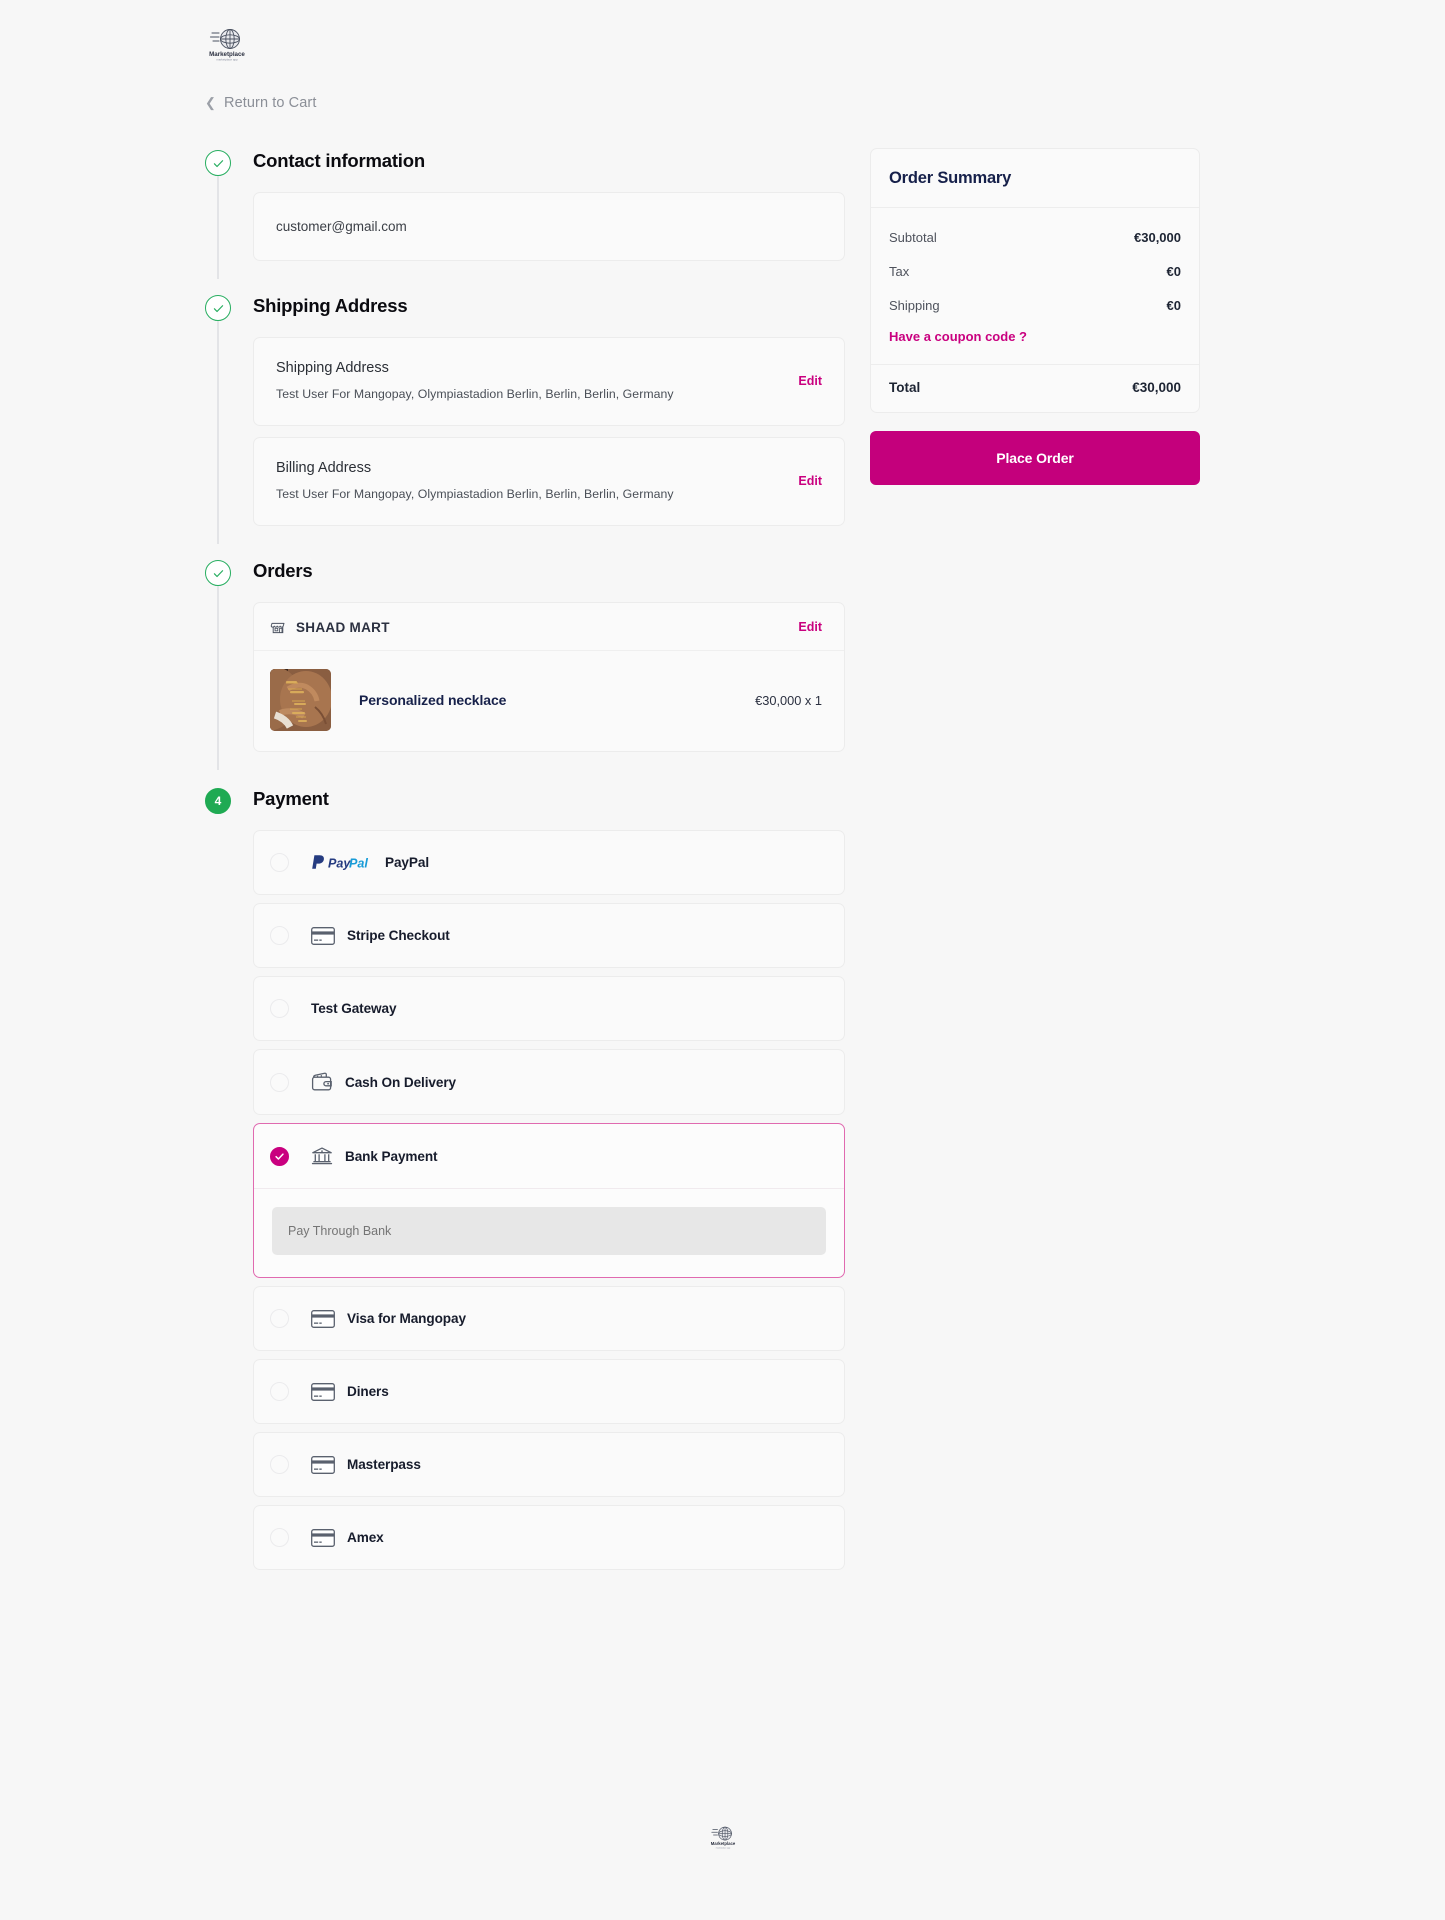 This screenshot has height=1920, width=1445. Describe the element at coordinates (1035, 241) in the screenshot. I see `summary-row-subtotal: Subtotal €30,000` at that location.